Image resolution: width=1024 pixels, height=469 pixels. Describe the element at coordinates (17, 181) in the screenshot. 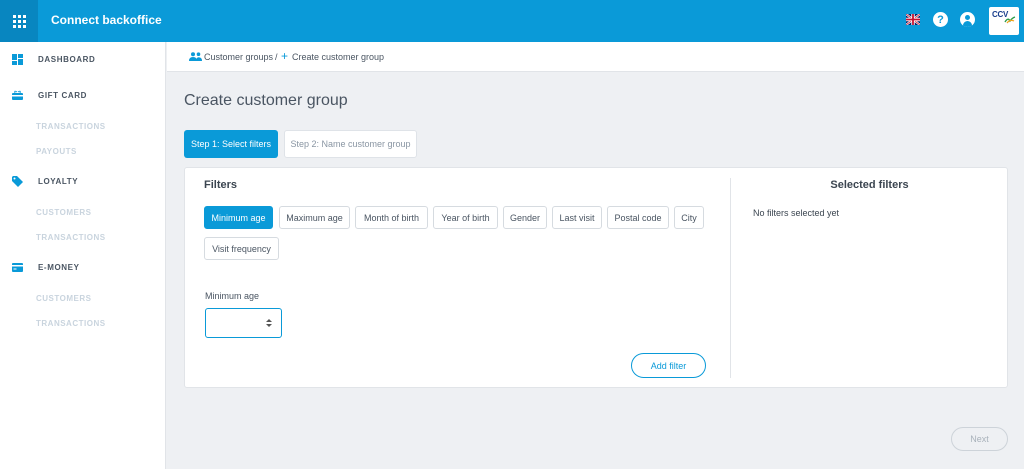

I see `loyalty-tag-icon` at that location.